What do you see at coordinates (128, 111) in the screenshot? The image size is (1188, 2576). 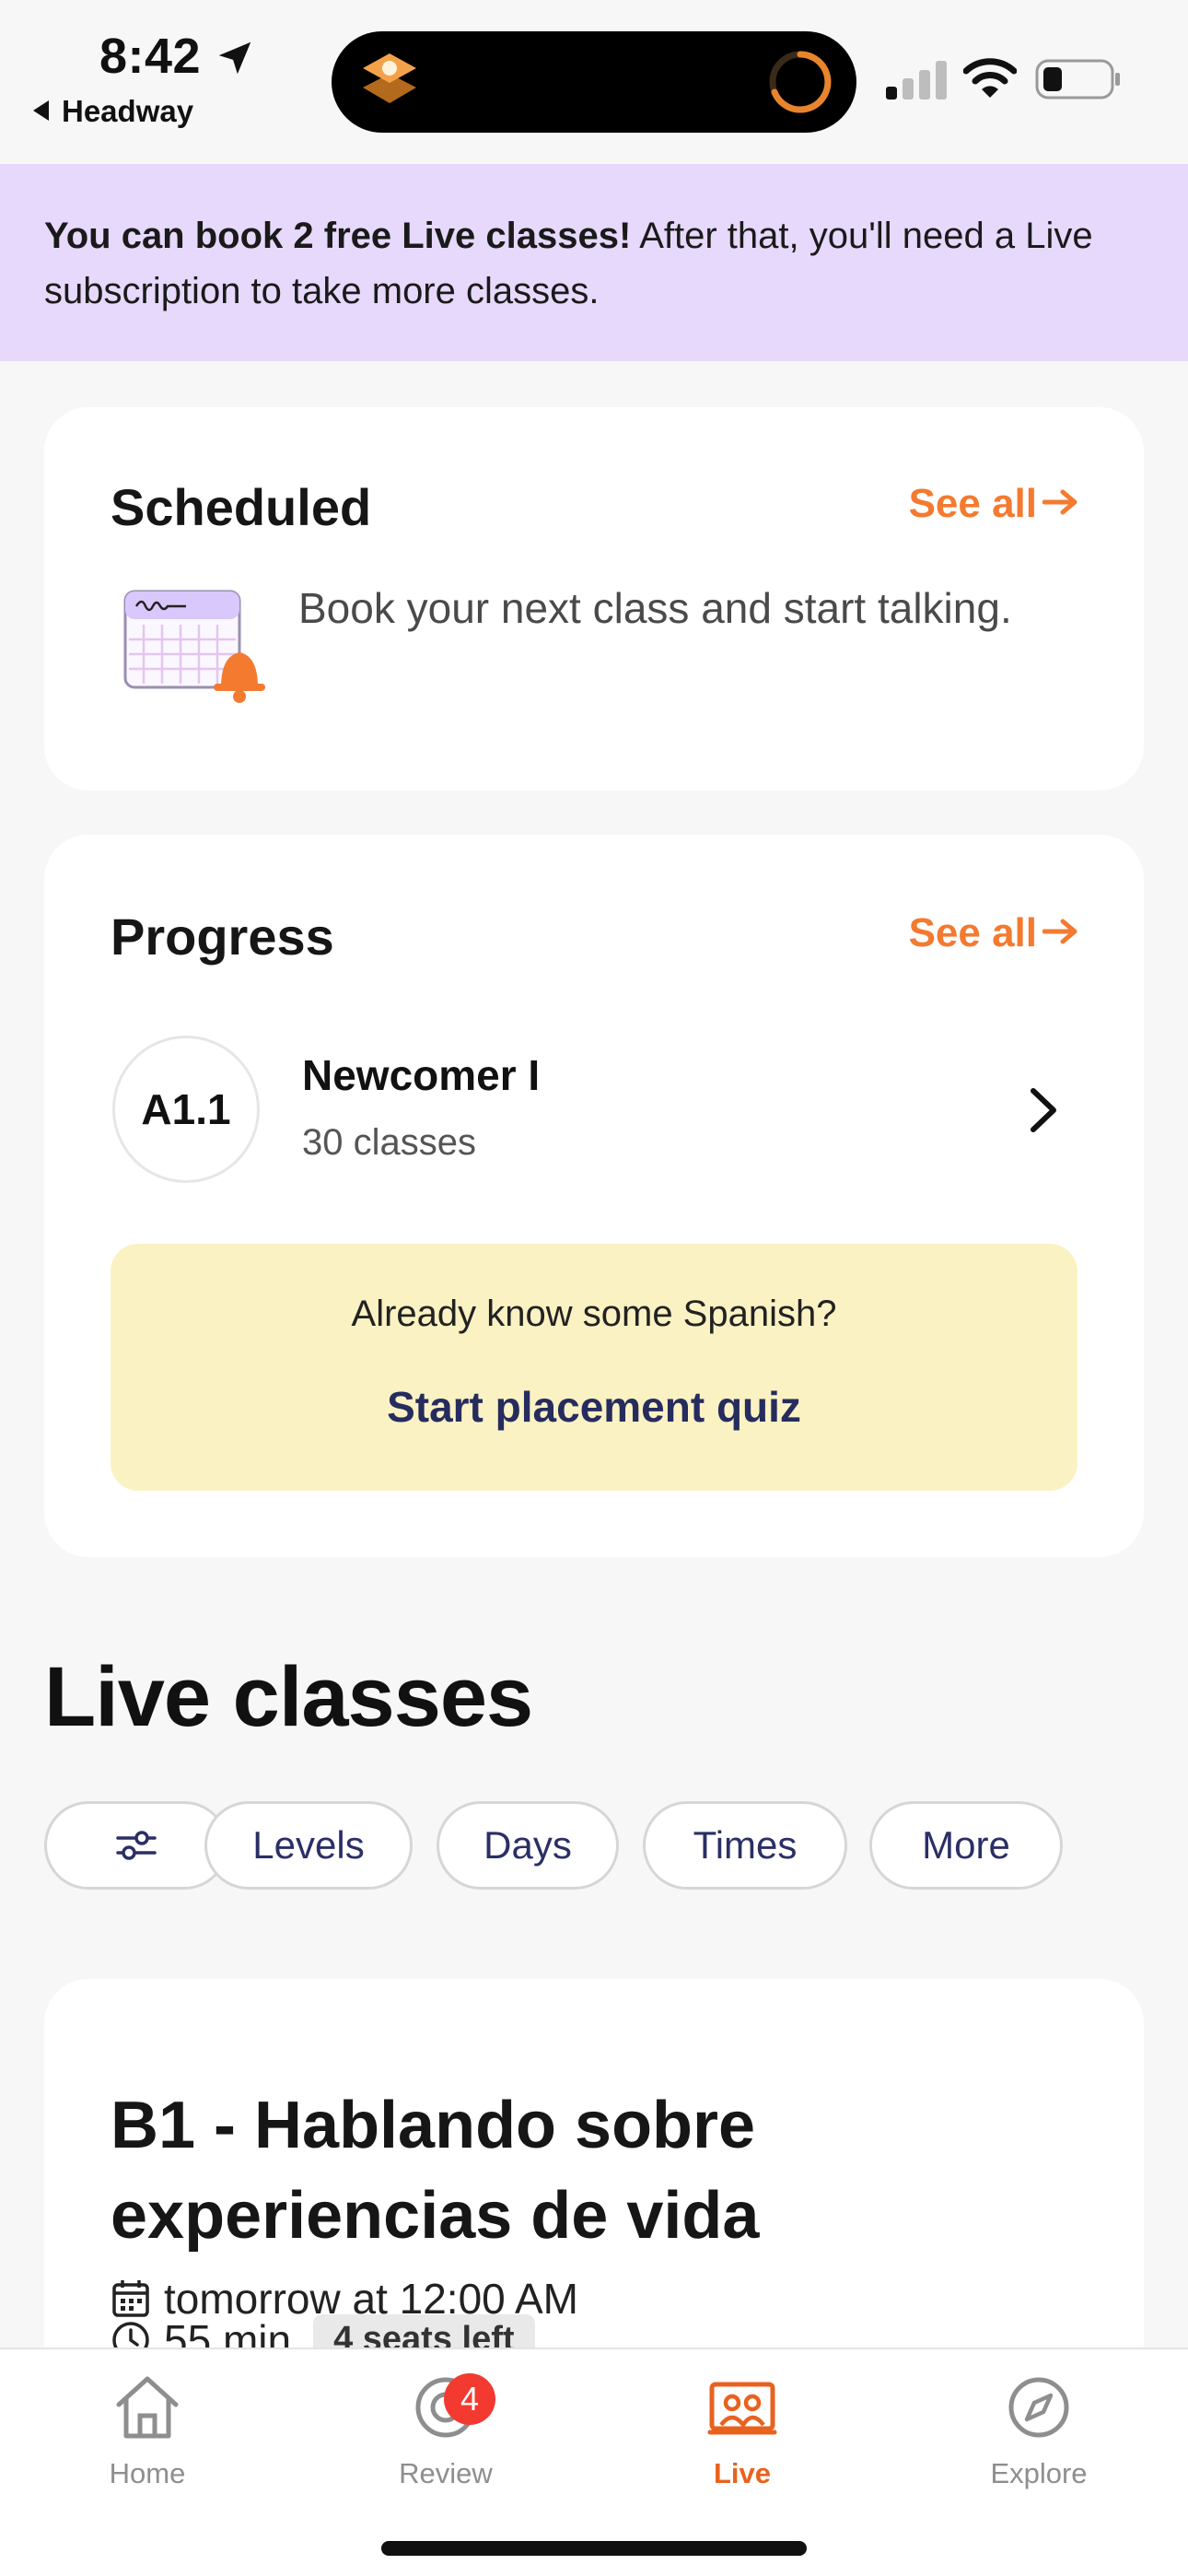 I see `back-app-name: Headway` at bounding box center [128, 111].